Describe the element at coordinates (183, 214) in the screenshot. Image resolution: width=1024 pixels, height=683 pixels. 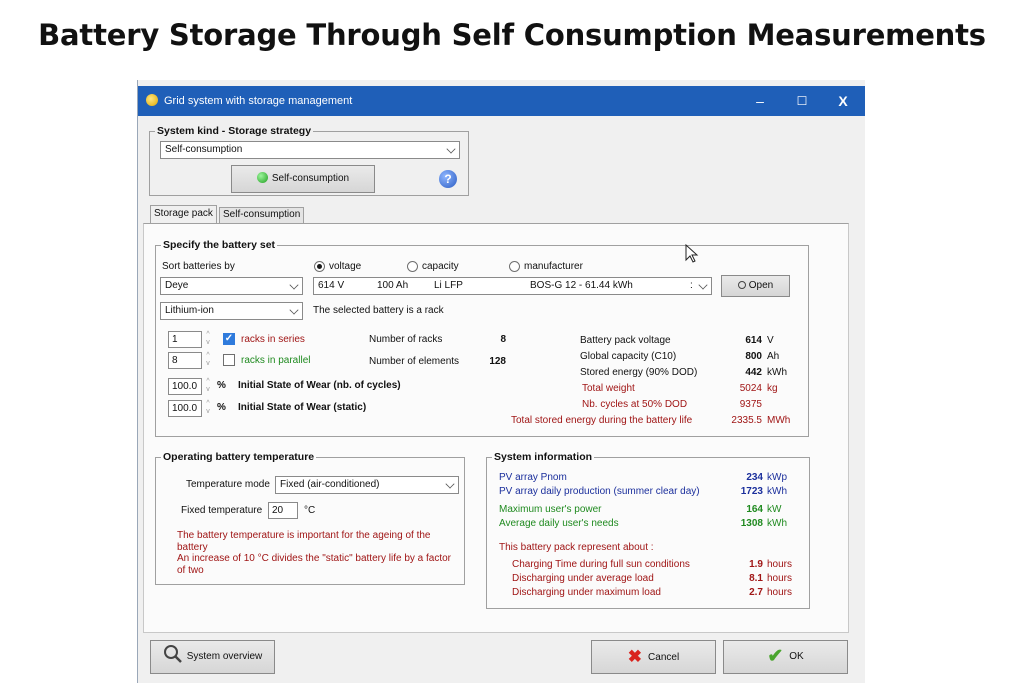
I see `tab-storage-pack: Storage pack` at that location.